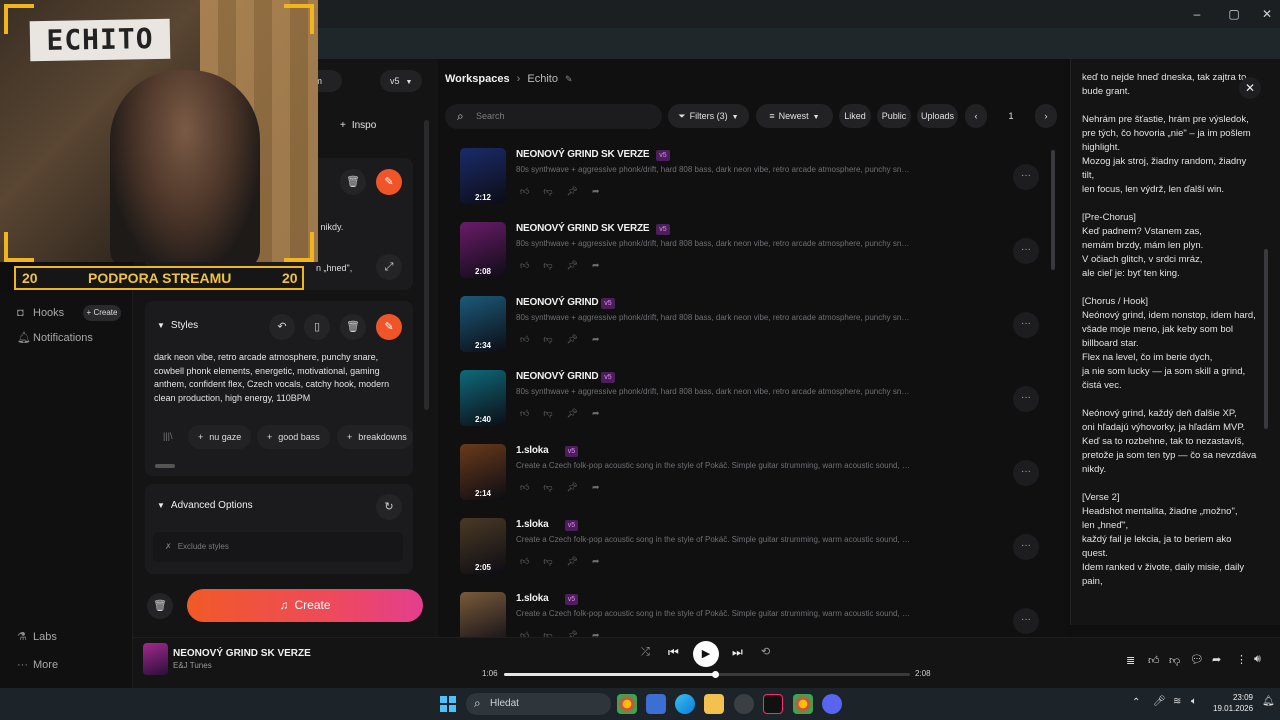 The height and width of the screenshot is (720, 1280). What do you see at coordinates (1197, 659) in the screenshot?
I see `comment-icon: 💬︎` at bounding box center [1197, 659].